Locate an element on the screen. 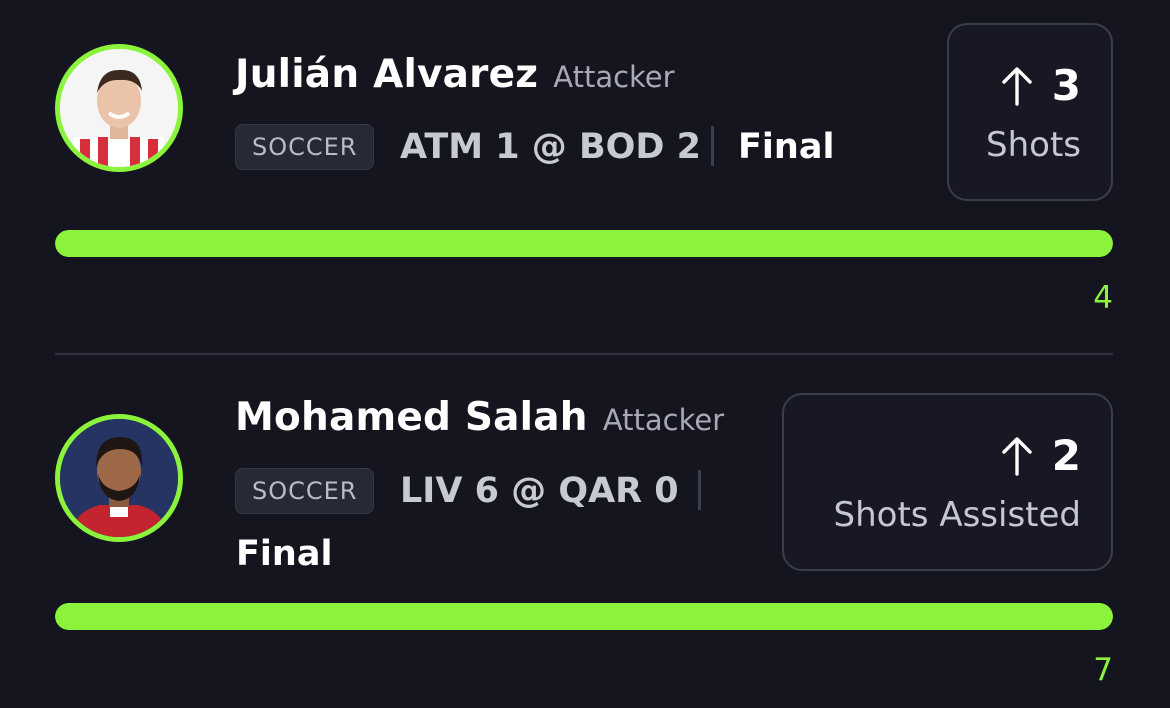 The width and height of the screenshot is (1170, 708). prop-stat: Shots Assisted is located at coordinates (957, 515).